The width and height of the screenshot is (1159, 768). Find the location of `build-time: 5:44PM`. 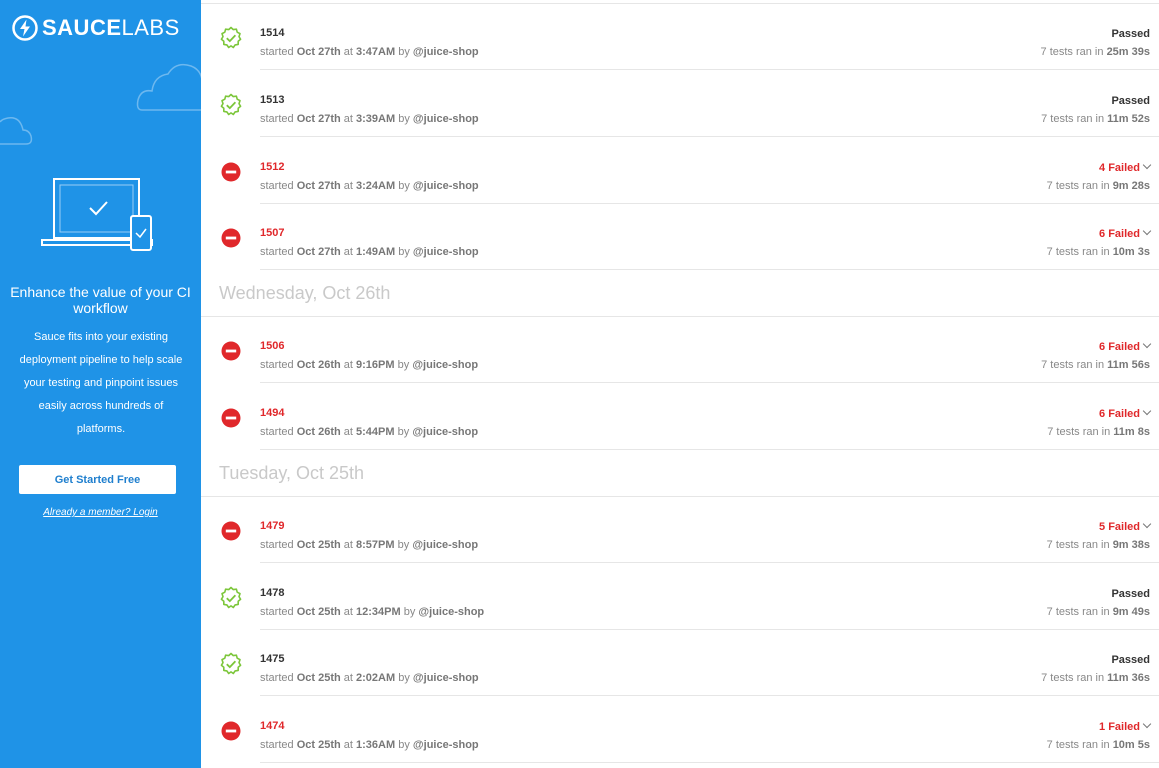

build-time: 5:44PM is located at coordinates (375, 432).